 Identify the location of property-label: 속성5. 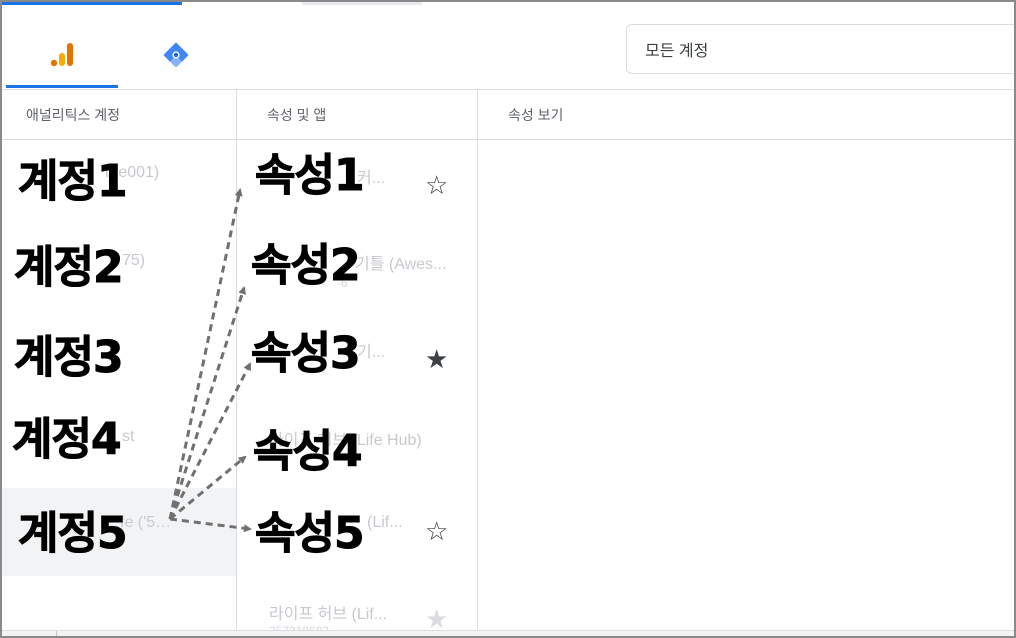
(310, 533).